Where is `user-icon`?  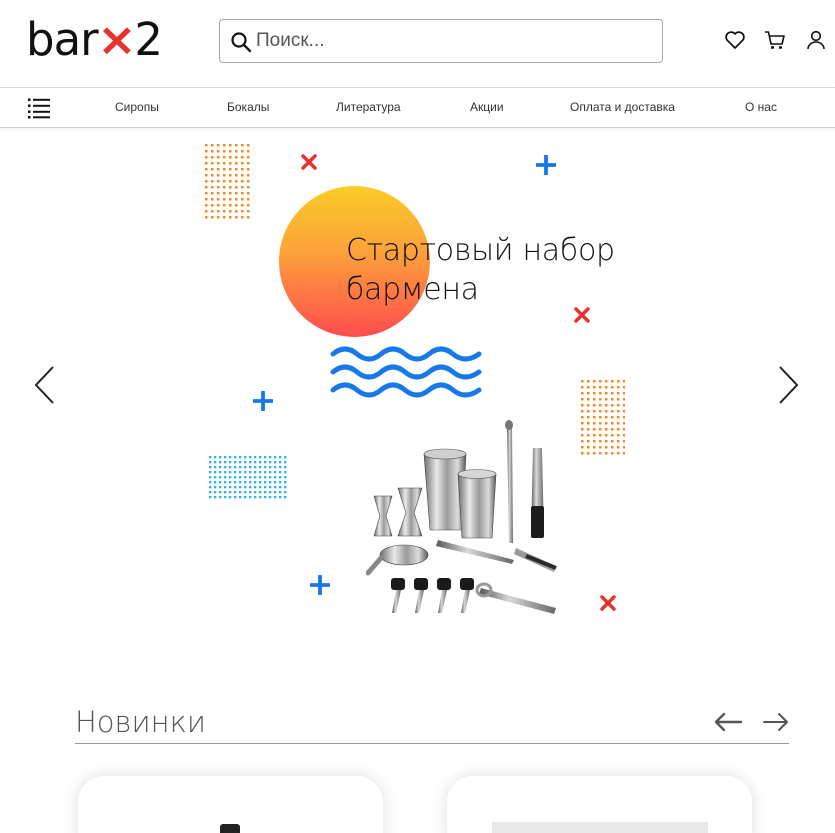
user-icon is located at coordinates (816, 40).